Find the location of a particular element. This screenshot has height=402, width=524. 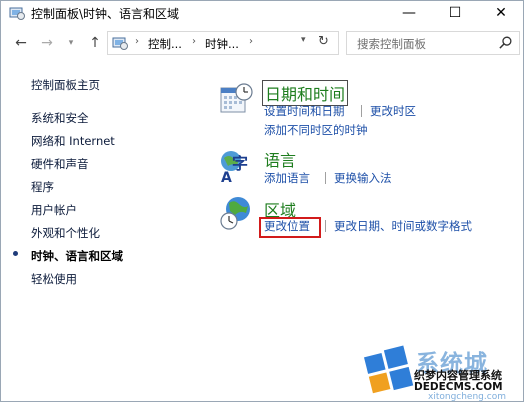

sidebar-item-system-security: 系统和安全 is located at coordinates (60, 118).